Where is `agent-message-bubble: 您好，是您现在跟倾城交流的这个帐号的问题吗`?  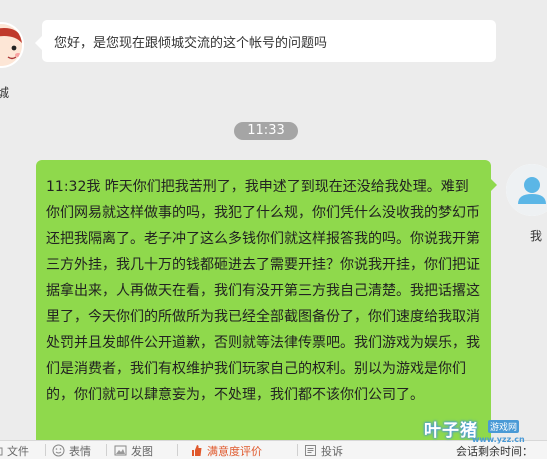 agent-message-bubble: 您好，是您现在跟倾城交流的这个帐号的问题吗 is located at coordinates (265, 41).